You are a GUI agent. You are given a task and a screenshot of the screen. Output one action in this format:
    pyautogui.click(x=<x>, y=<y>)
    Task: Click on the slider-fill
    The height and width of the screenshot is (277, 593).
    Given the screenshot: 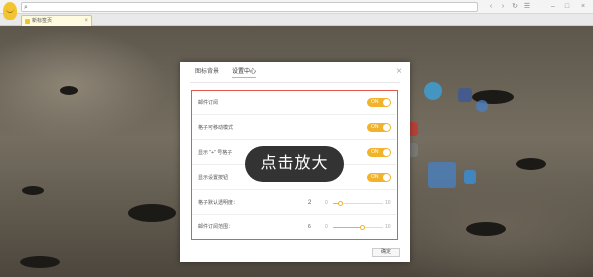 What is the action you would take?
    pyautogui.click(x=348, y=227)
    